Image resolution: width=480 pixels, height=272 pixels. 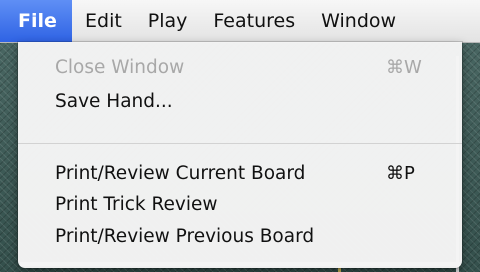 What do you see at coordinates (400, 173) in the screenshot?
I see `menu-item-shortcut: ⌘P` at bounding box center [400, 173].